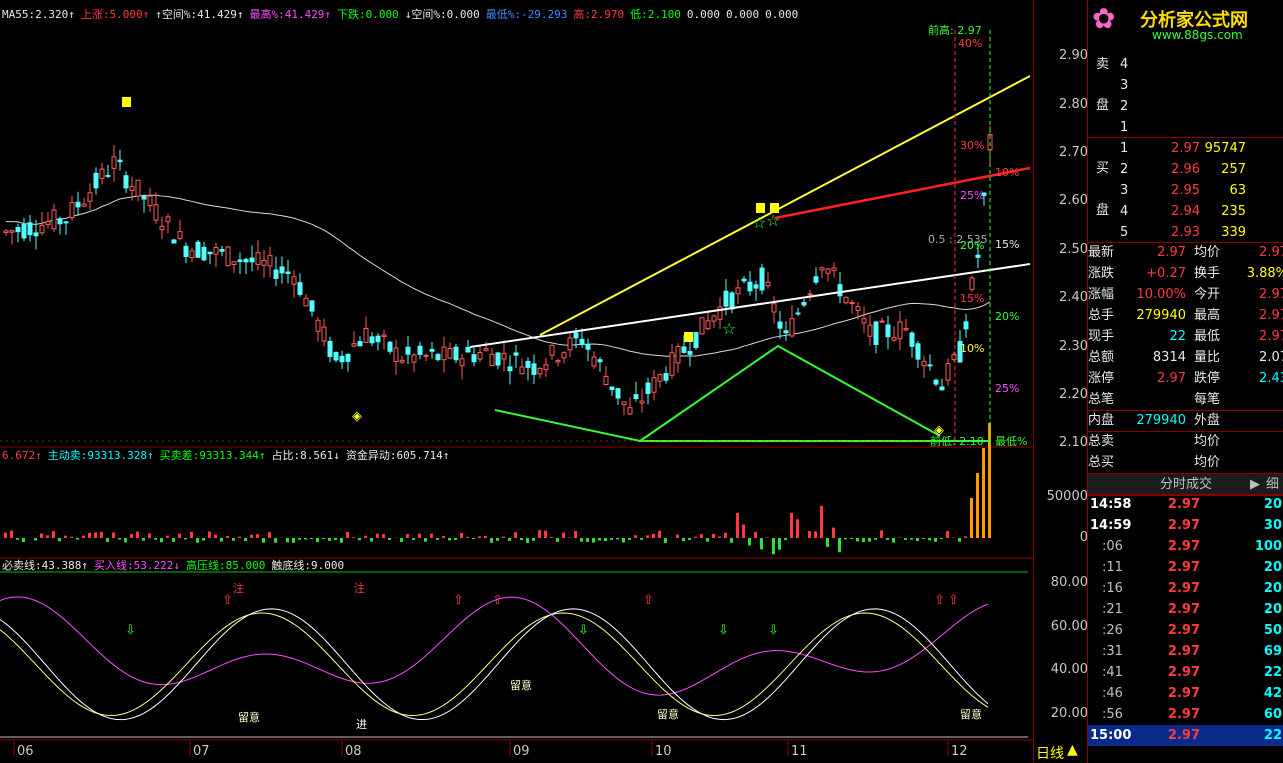 This screenshot has height=763, width=1283. Describe the element at coordinates (225, 565) in the screenshot. I see `header-value: 高压线:85.000` at that location.